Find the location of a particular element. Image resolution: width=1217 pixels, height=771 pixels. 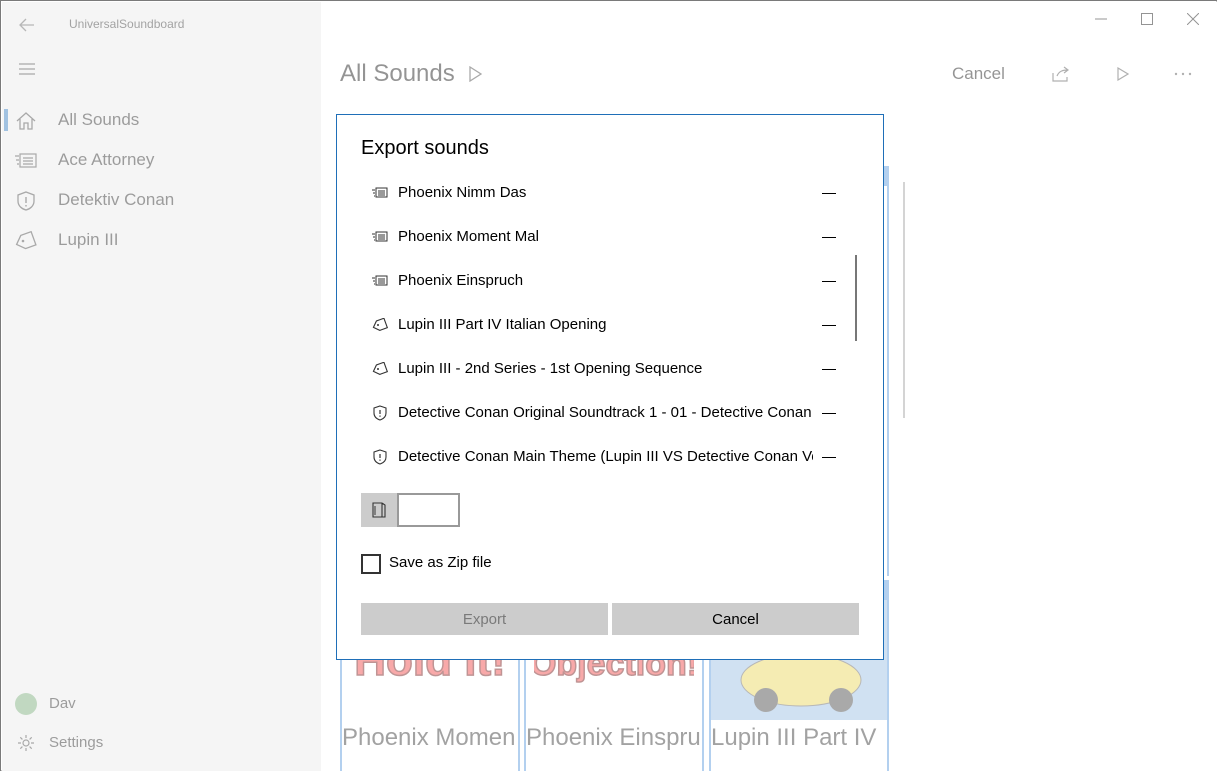

dialog-title: Export sounds is located at coordinates (425, 148).